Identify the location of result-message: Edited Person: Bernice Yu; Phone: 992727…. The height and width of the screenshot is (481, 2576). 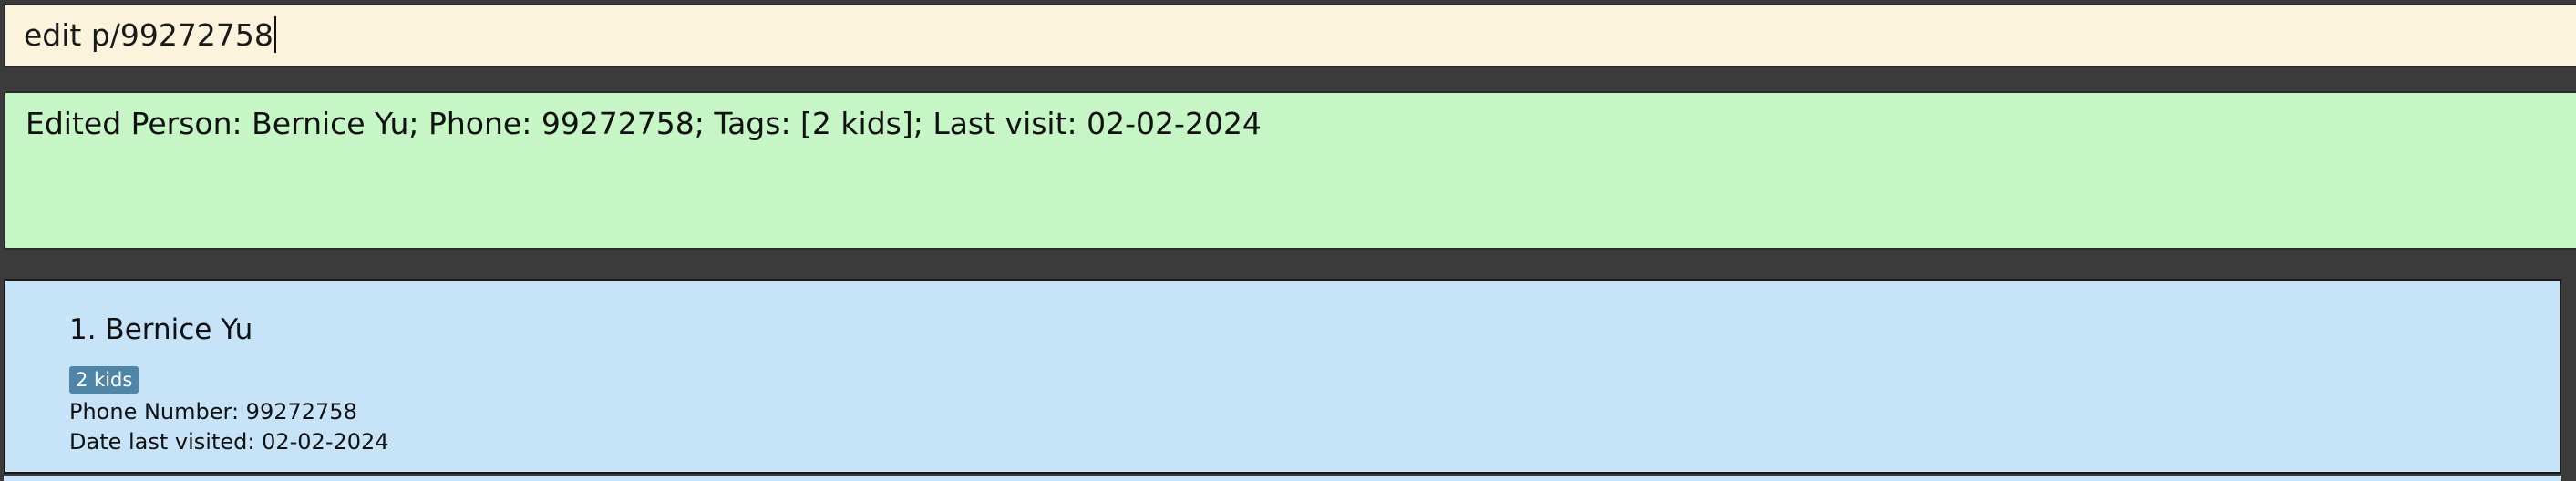
(644, 124).